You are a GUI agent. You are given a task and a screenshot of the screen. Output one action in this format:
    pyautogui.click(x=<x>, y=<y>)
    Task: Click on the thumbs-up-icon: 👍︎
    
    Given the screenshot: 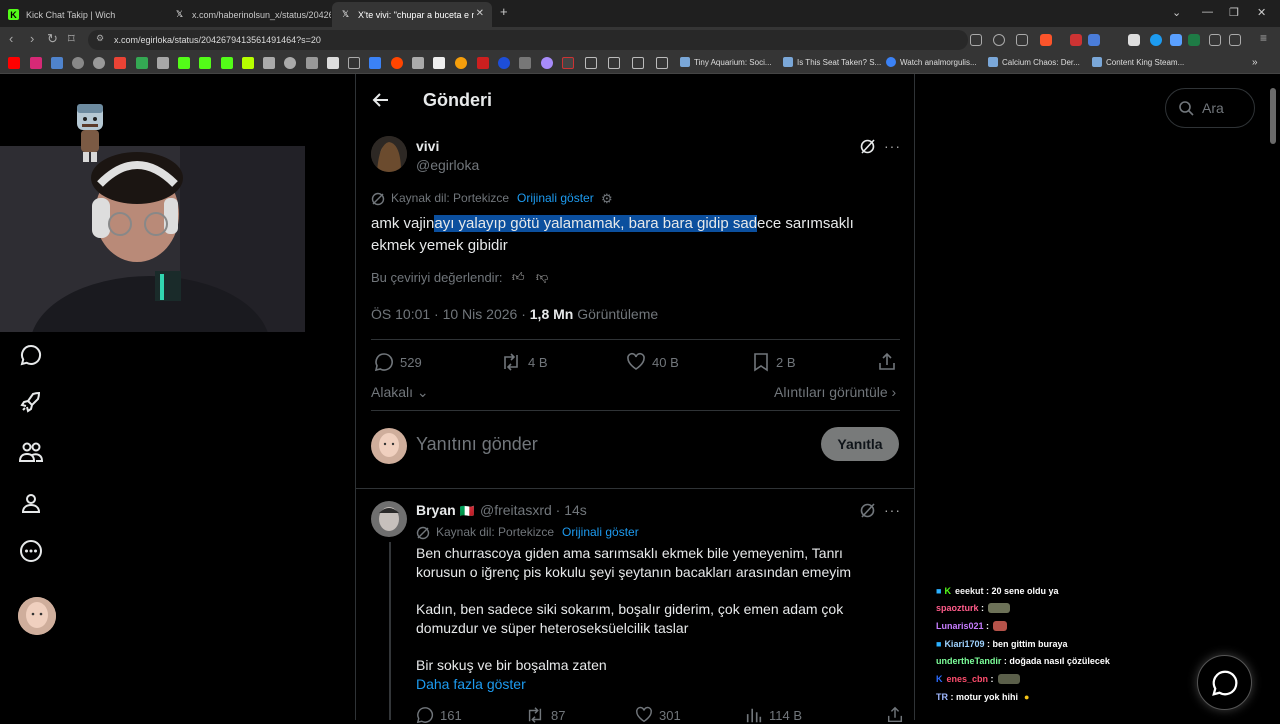 What is the action you would take?
    pyautogui.click(x=518, y=277)
    